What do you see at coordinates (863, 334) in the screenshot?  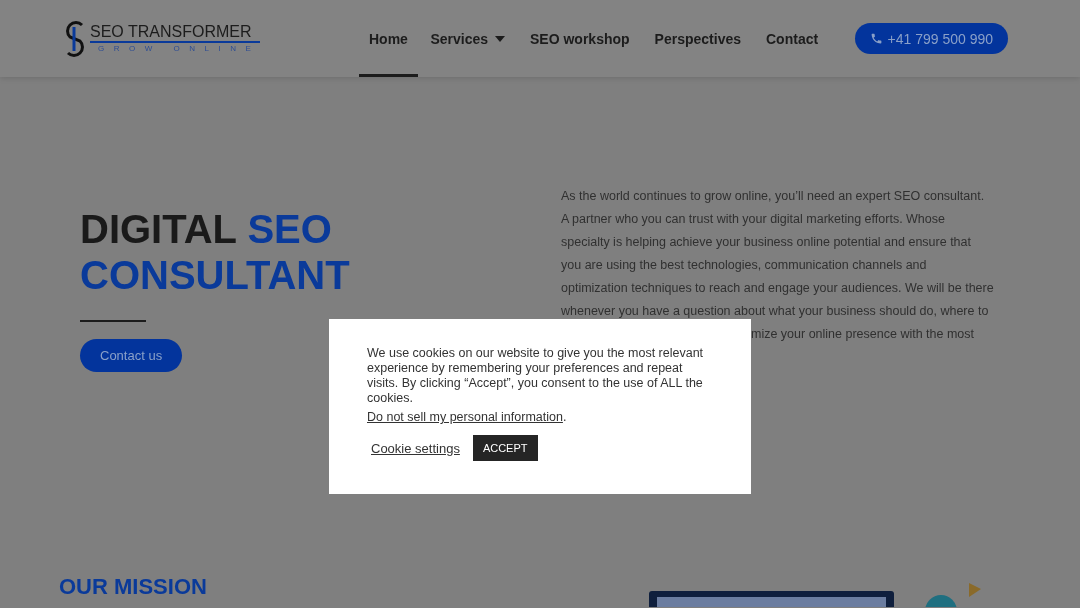 I see `paragraph-line: mize your online presence with the most` at bounding box center [863, 334].